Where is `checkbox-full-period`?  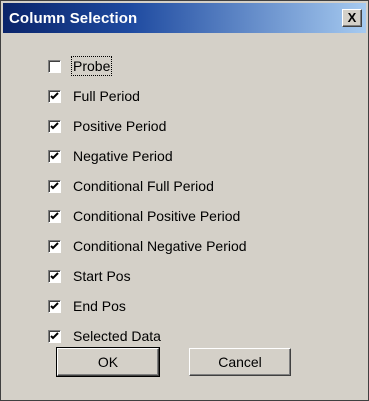
checkbox-full-period is located at coordinates (54, 96).